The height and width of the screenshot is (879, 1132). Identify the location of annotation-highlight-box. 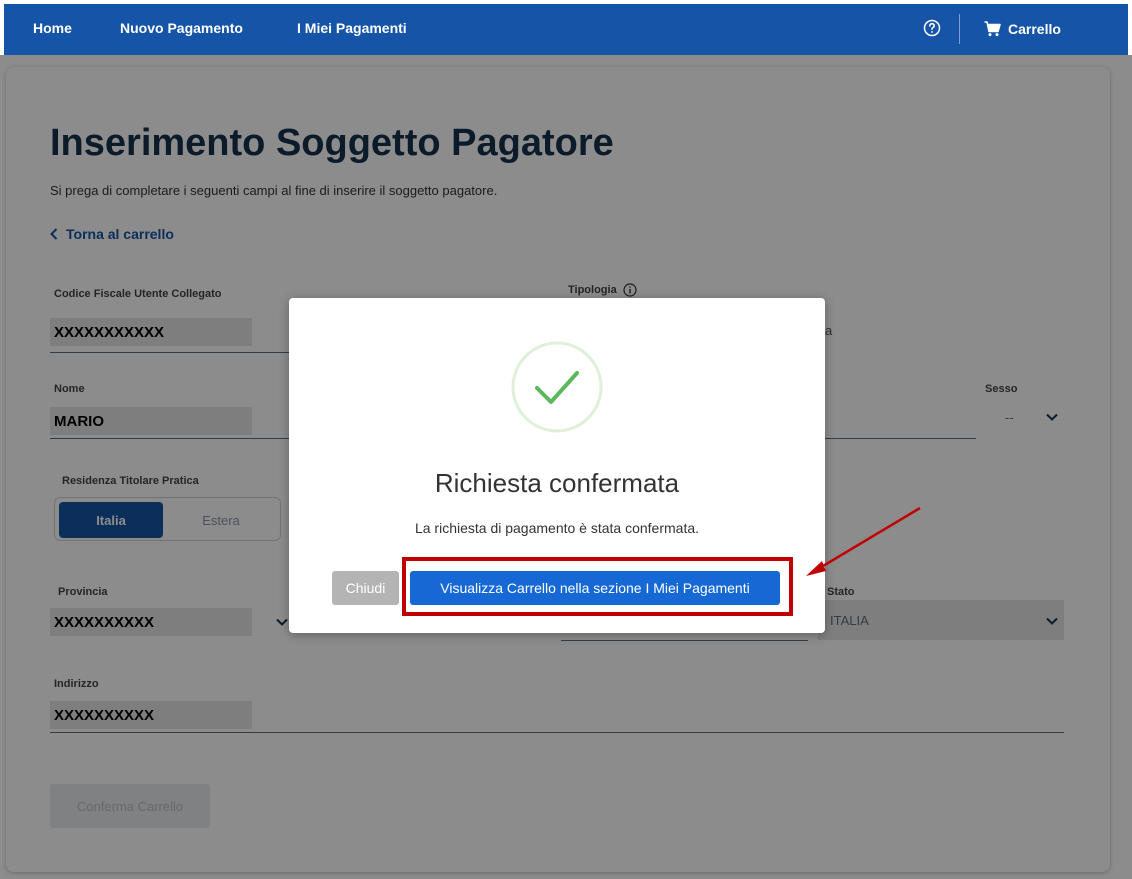
(597, 586).